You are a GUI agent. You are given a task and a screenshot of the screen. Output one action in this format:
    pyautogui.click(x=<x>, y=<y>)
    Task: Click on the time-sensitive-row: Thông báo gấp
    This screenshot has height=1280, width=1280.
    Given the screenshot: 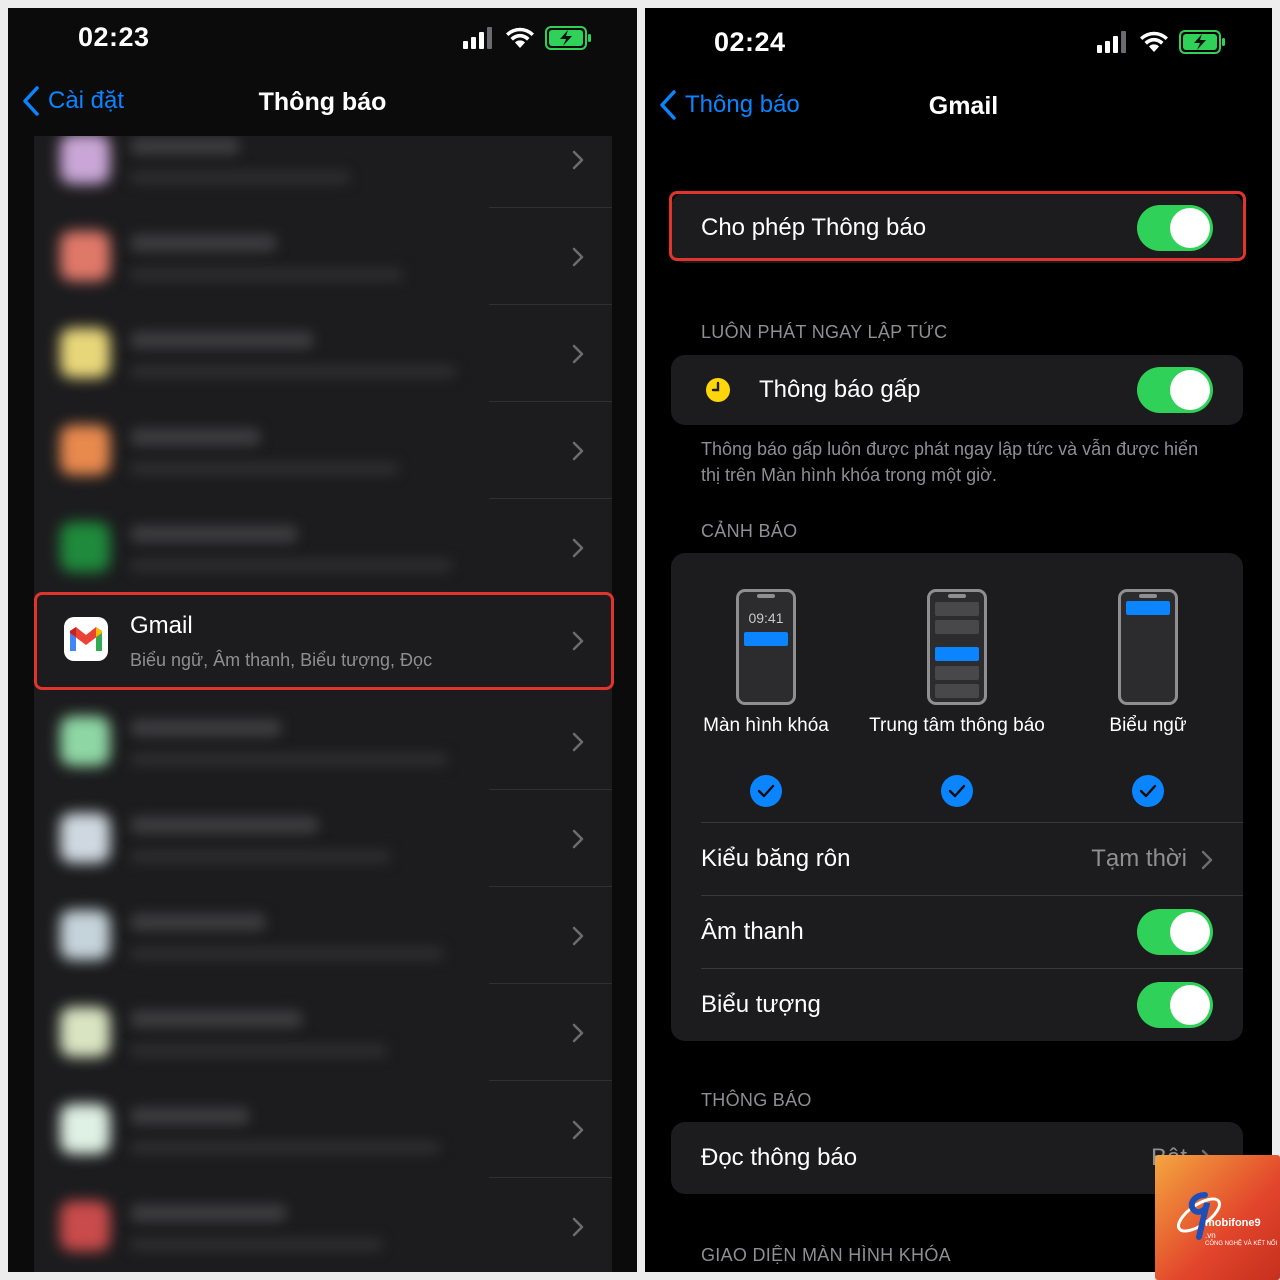 What is the action you would take?
    pyautogui.click(x=957, y=390)
    